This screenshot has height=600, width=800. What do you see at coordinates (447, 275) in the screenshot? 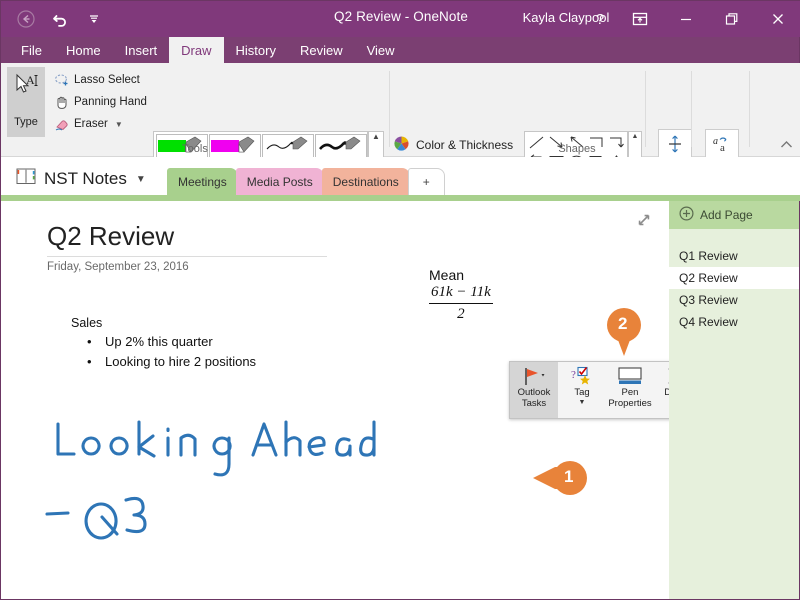
I see `math-label-mean: Mean` at bounding box center [447, 275].